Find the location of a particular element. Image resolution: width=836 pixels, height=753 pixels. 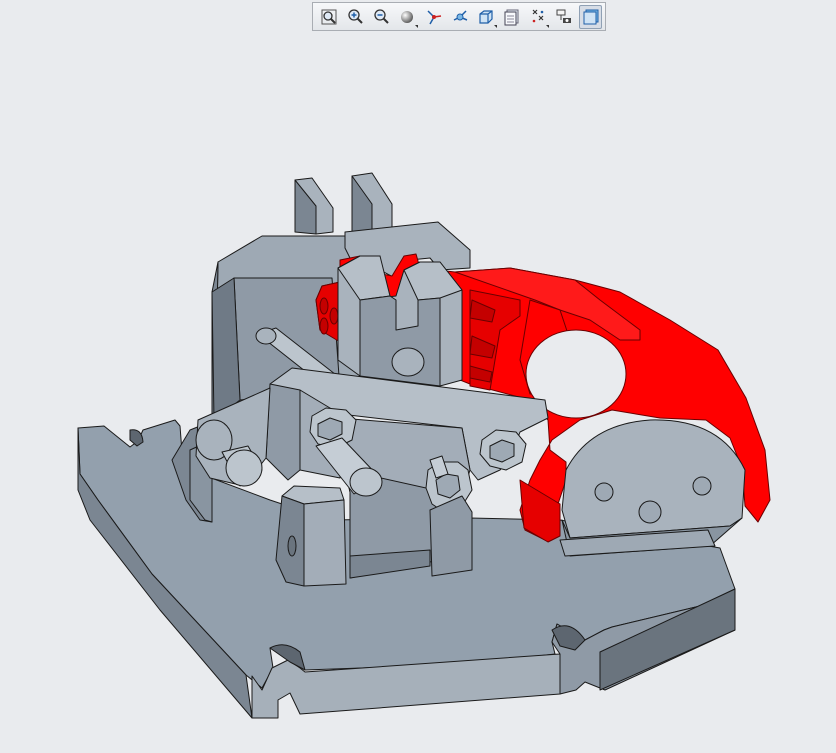

annotations-icon is located at coordinates (564, 16).